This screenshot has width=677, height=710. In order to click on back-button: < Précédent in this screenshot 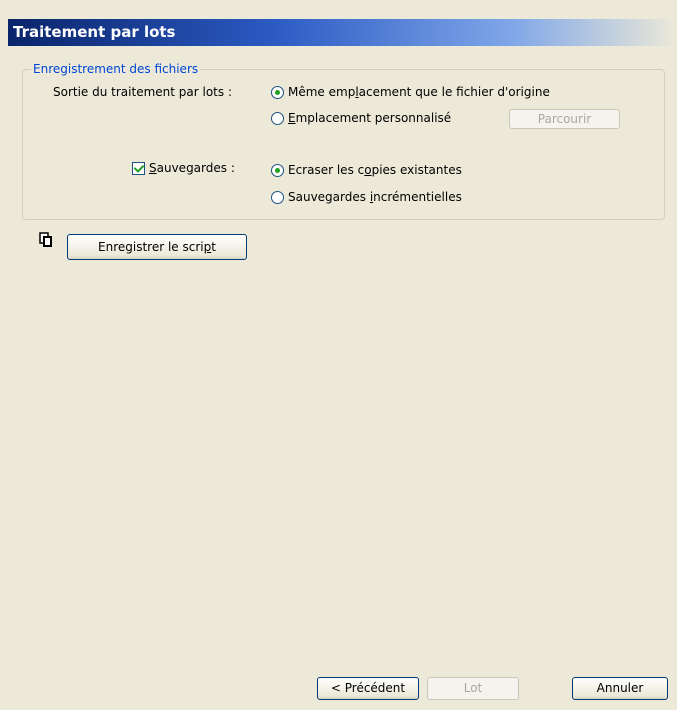, I will do `click(368, 688)`.